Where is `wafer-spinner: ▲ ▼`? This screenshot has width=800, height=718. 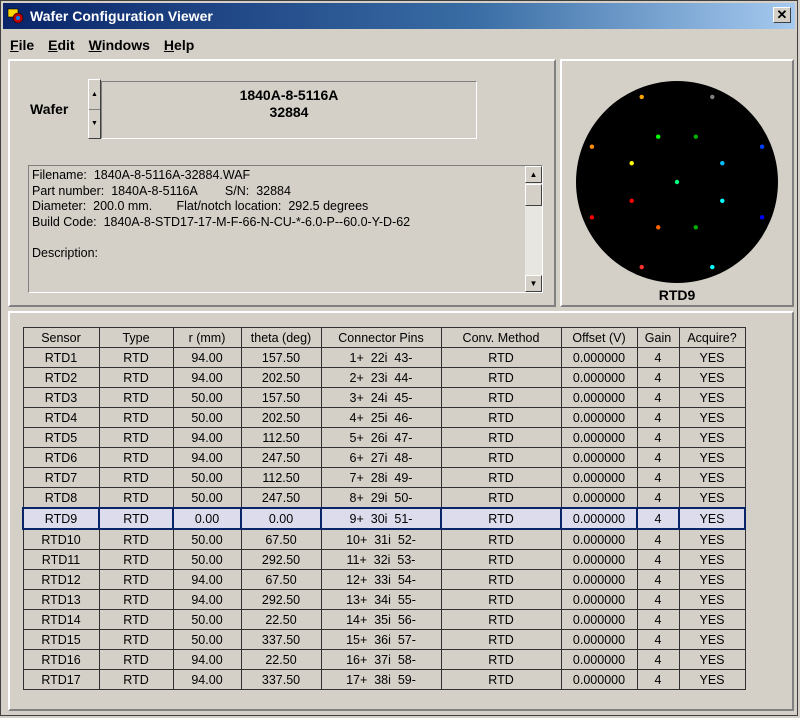 wafer-spinner: ▲ ▼ is located at coordinates (94, 109).